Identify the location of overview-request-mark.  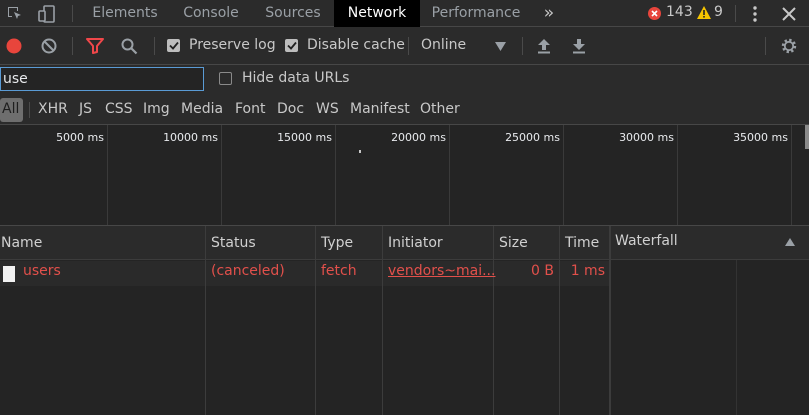
(360, 151).